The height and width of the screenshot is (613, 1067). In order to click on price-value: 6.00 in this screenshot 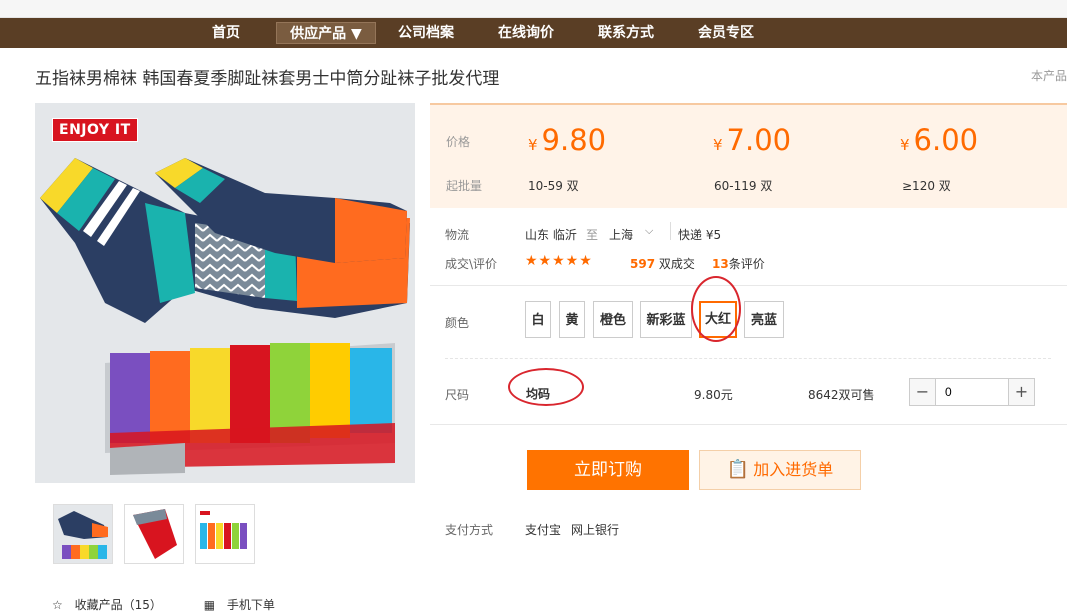, I will do `click(946, 140)`.